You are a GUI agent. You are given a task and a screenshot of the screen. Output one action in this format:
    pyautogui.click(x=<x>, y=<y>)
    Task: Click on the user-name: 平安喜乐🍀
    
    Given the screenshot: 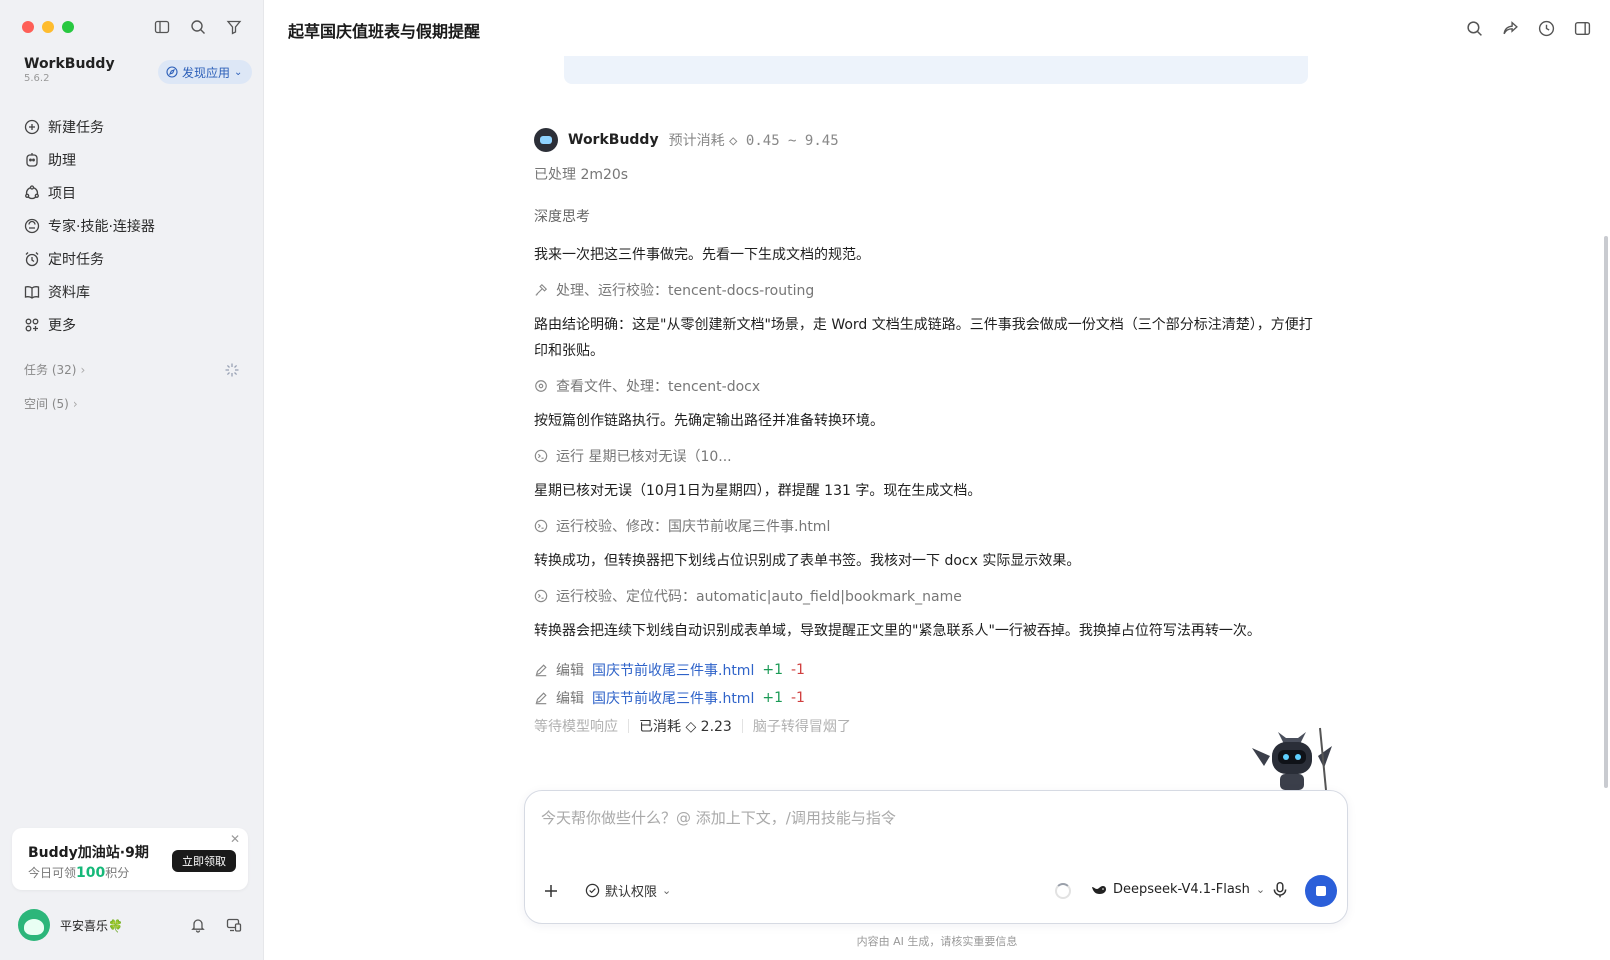 What is the action you would take?
    pyautogui.click(x=91, y=925)
    